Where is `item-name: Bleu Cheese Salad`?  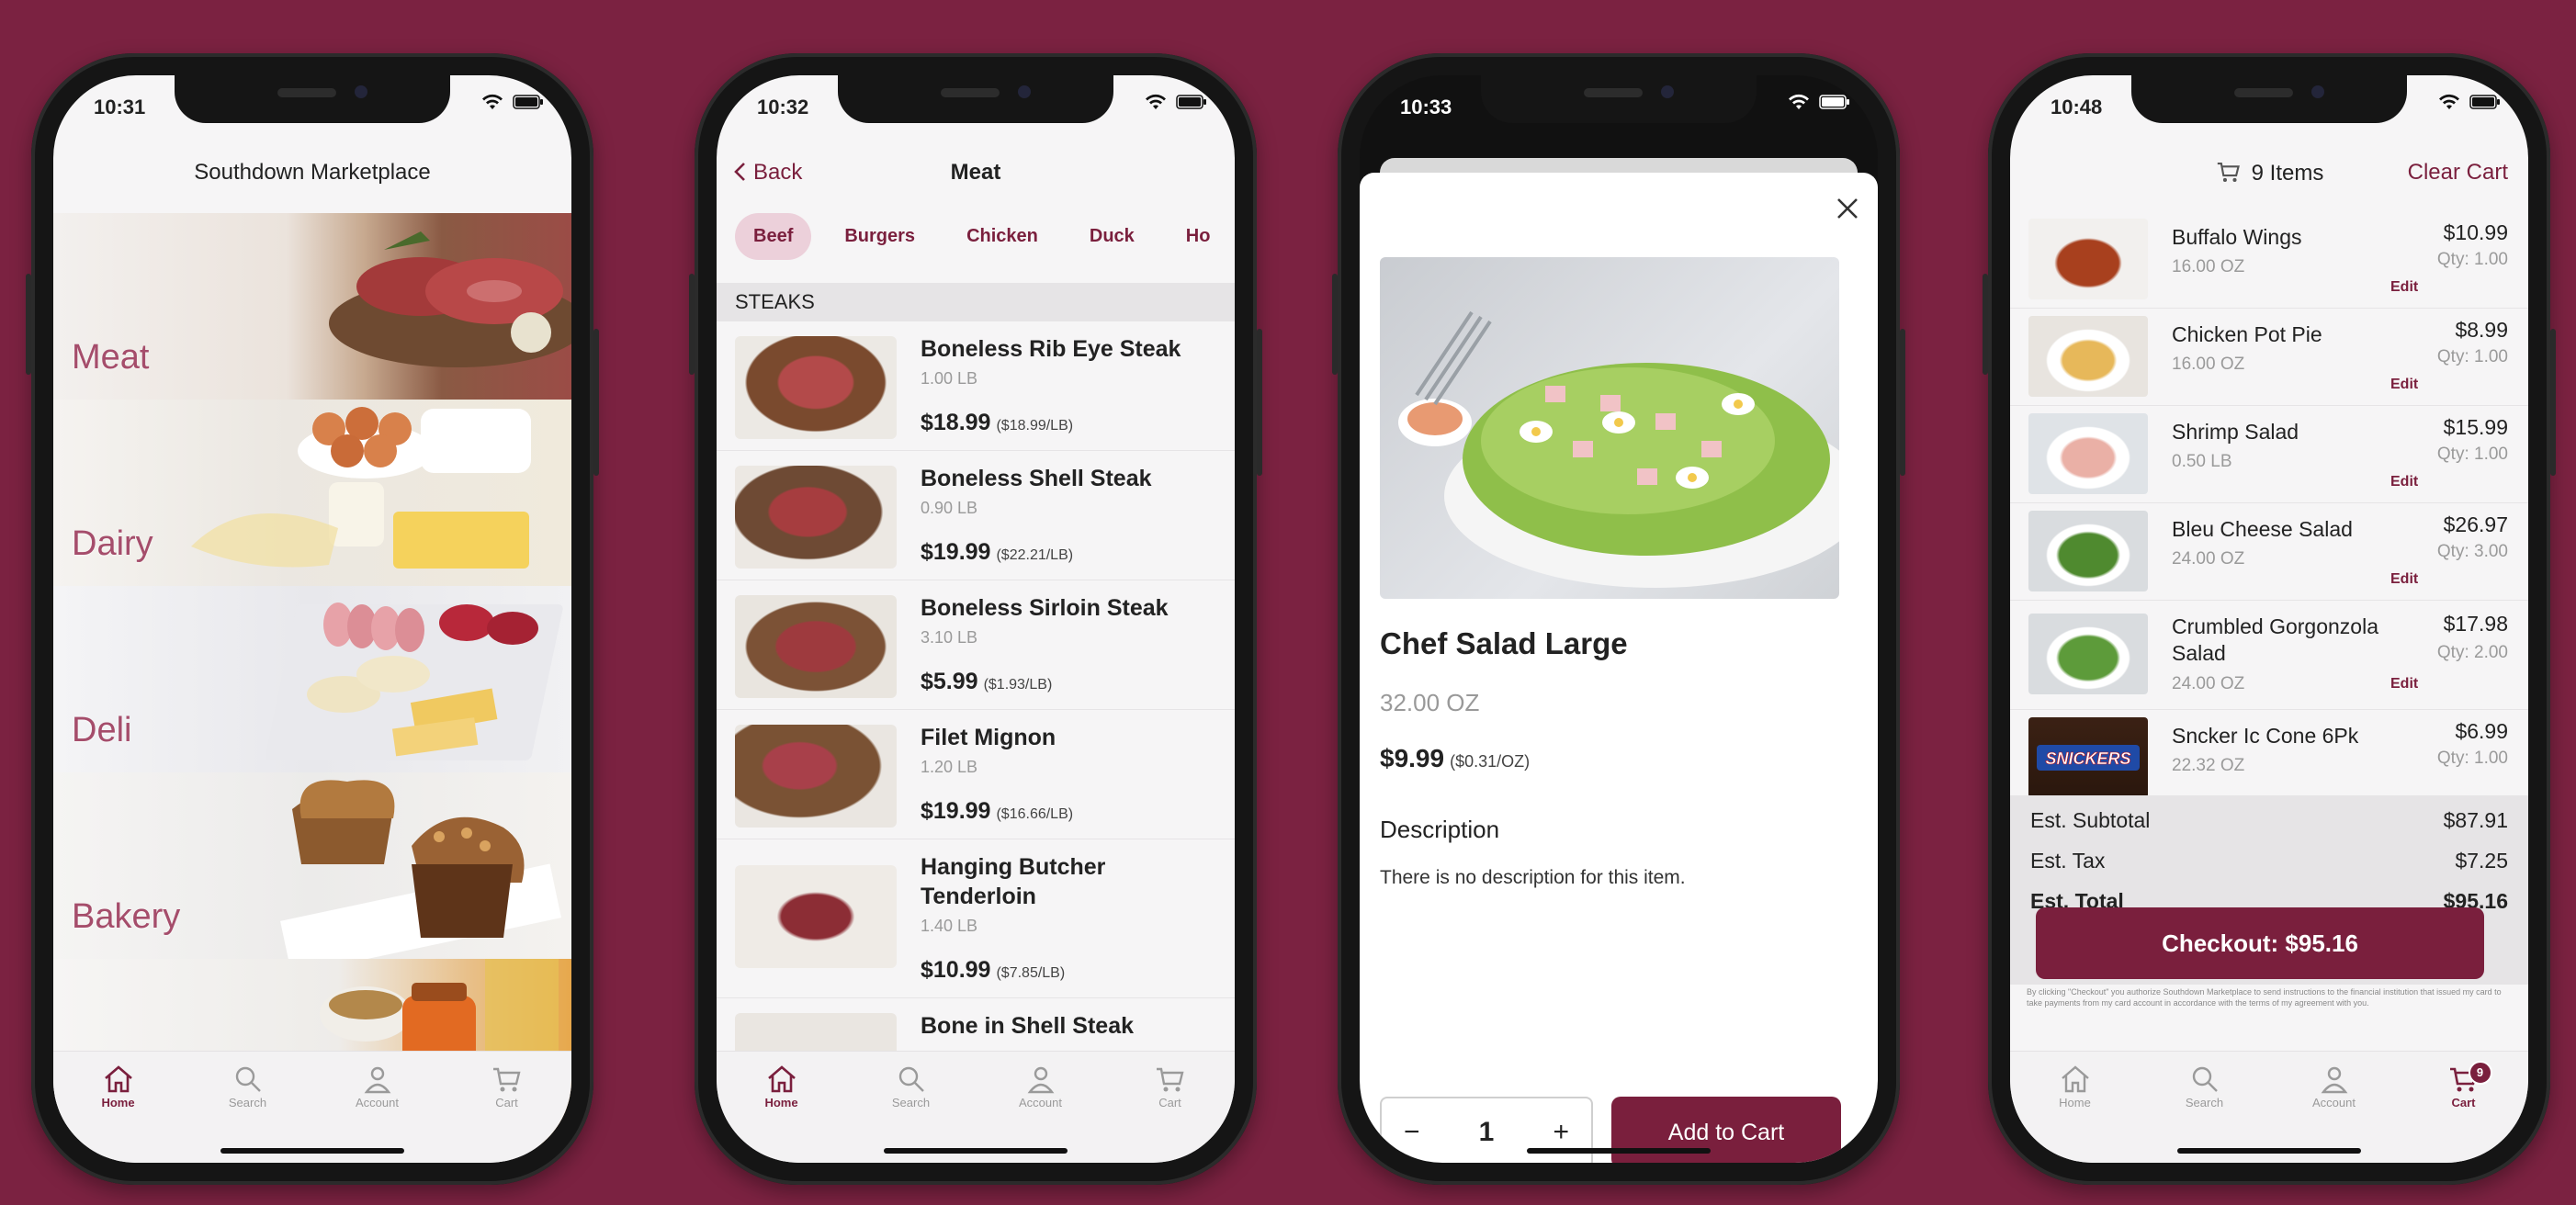 item-name: Bleu Cheese Salad is located at coordinates (2262, 529).